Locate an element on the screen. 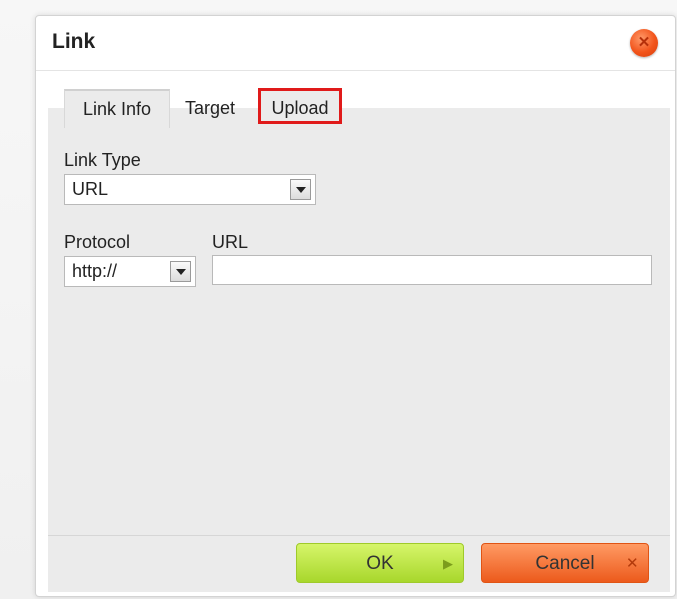 Image resolution: width=677 pixels, height=599 pixels. close-button: ✕ is located at coordinates (644, 43).